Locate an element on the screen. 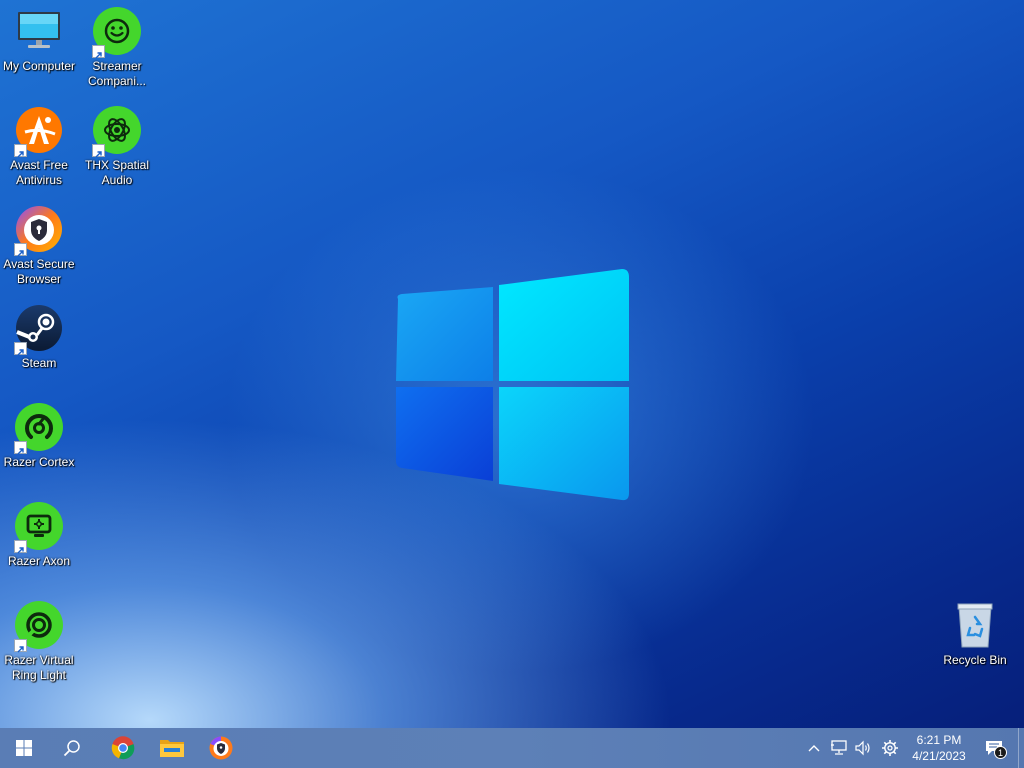 The width and height of the screenshot is (1024, 768). search-icon is located at coordinates (71, 748).